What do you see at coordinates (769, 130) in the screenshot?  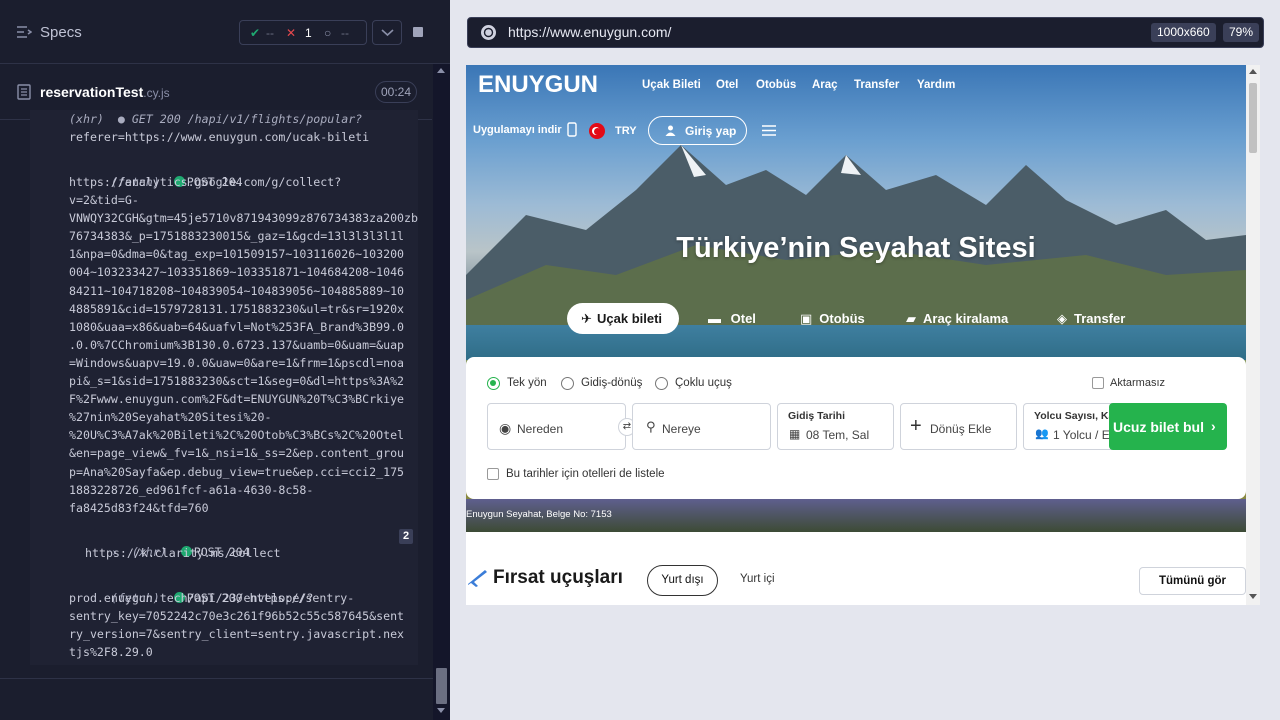 I see `hamburger-menu-icon` at bounding box center [769, 130].